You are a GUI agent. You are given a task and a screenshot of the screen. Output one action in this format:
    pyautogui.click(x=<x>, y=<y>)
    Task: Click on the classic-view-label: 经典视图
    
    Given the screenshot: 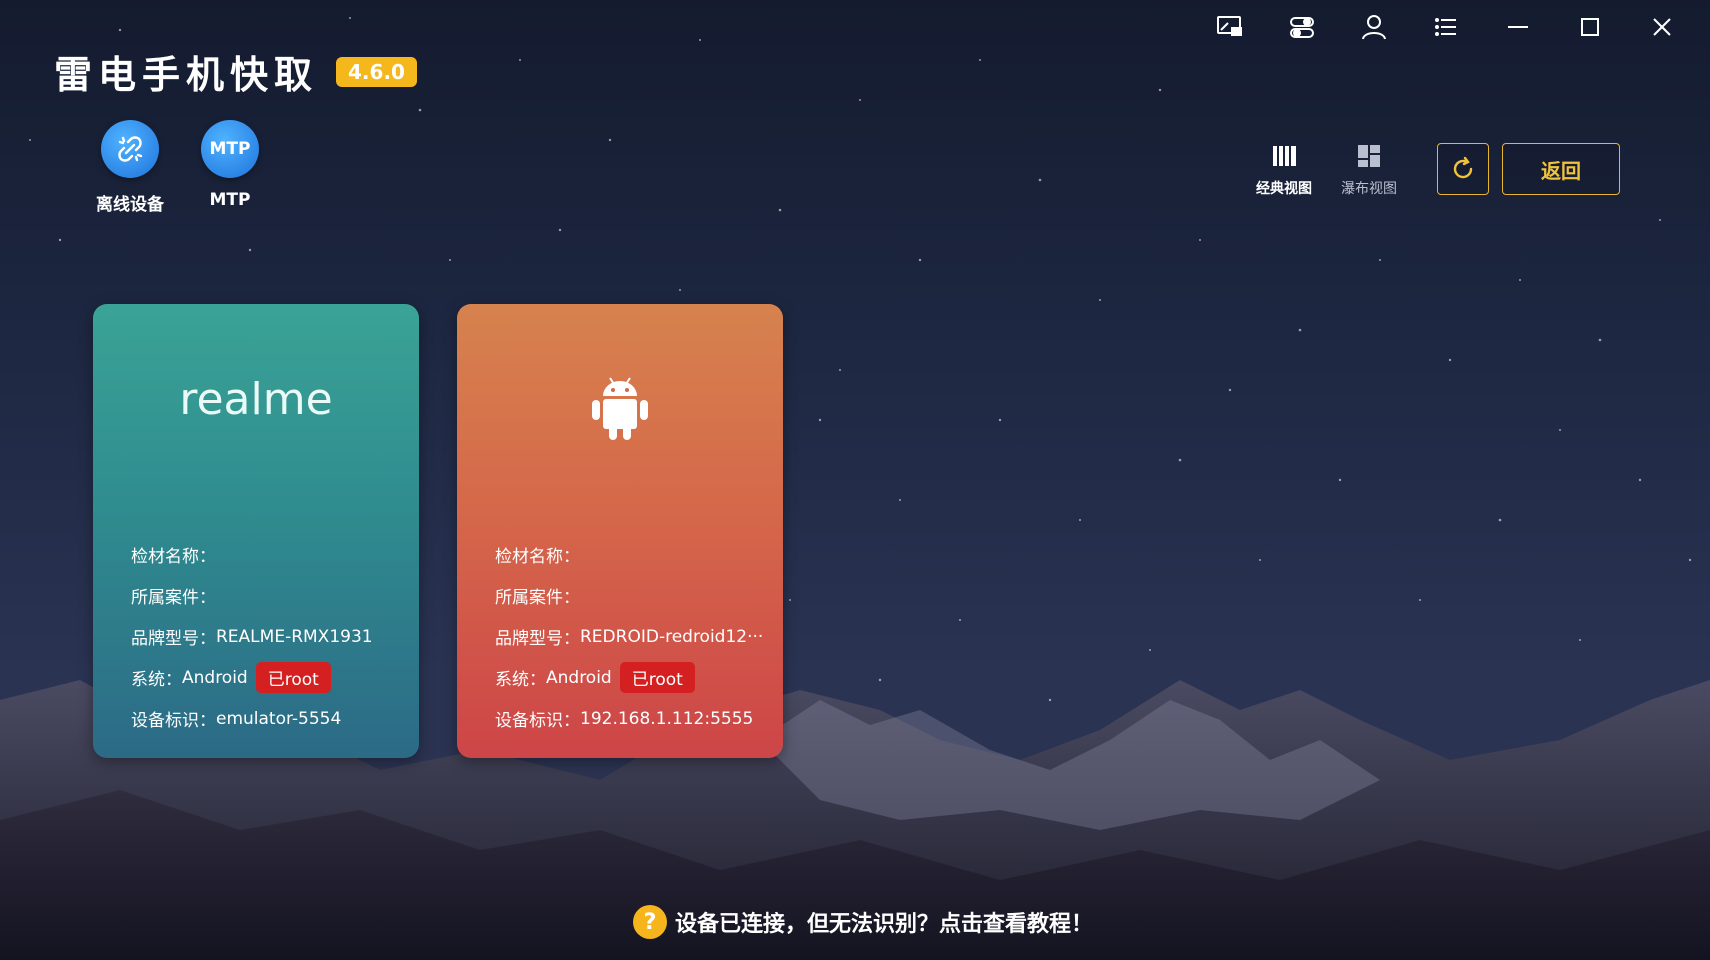 What is the action you would take?
    pyautogui.click(x=1284, y=189)
    